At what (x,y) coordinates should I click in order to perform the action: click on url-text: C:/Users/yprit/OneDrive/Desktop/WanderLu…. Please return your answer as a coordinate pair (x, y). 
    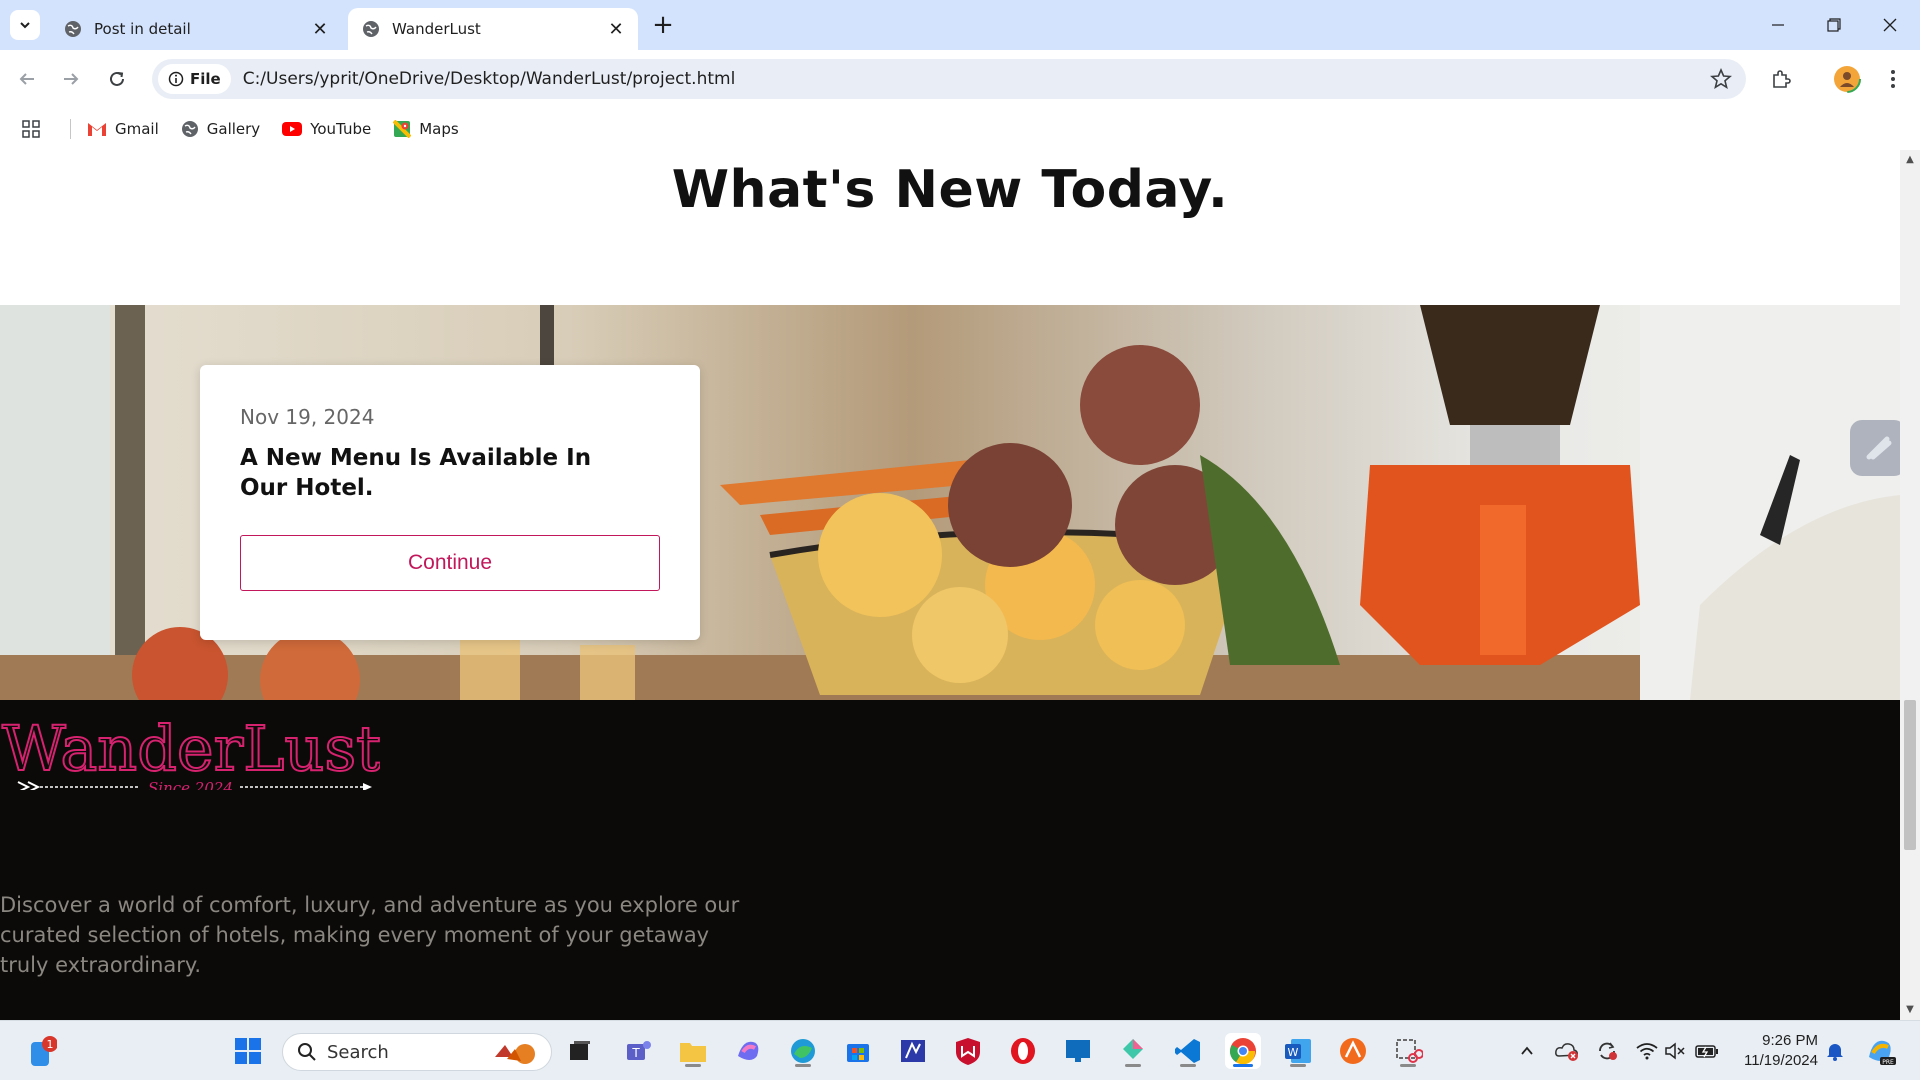
    Looking at the image, I should click on (489, 79).